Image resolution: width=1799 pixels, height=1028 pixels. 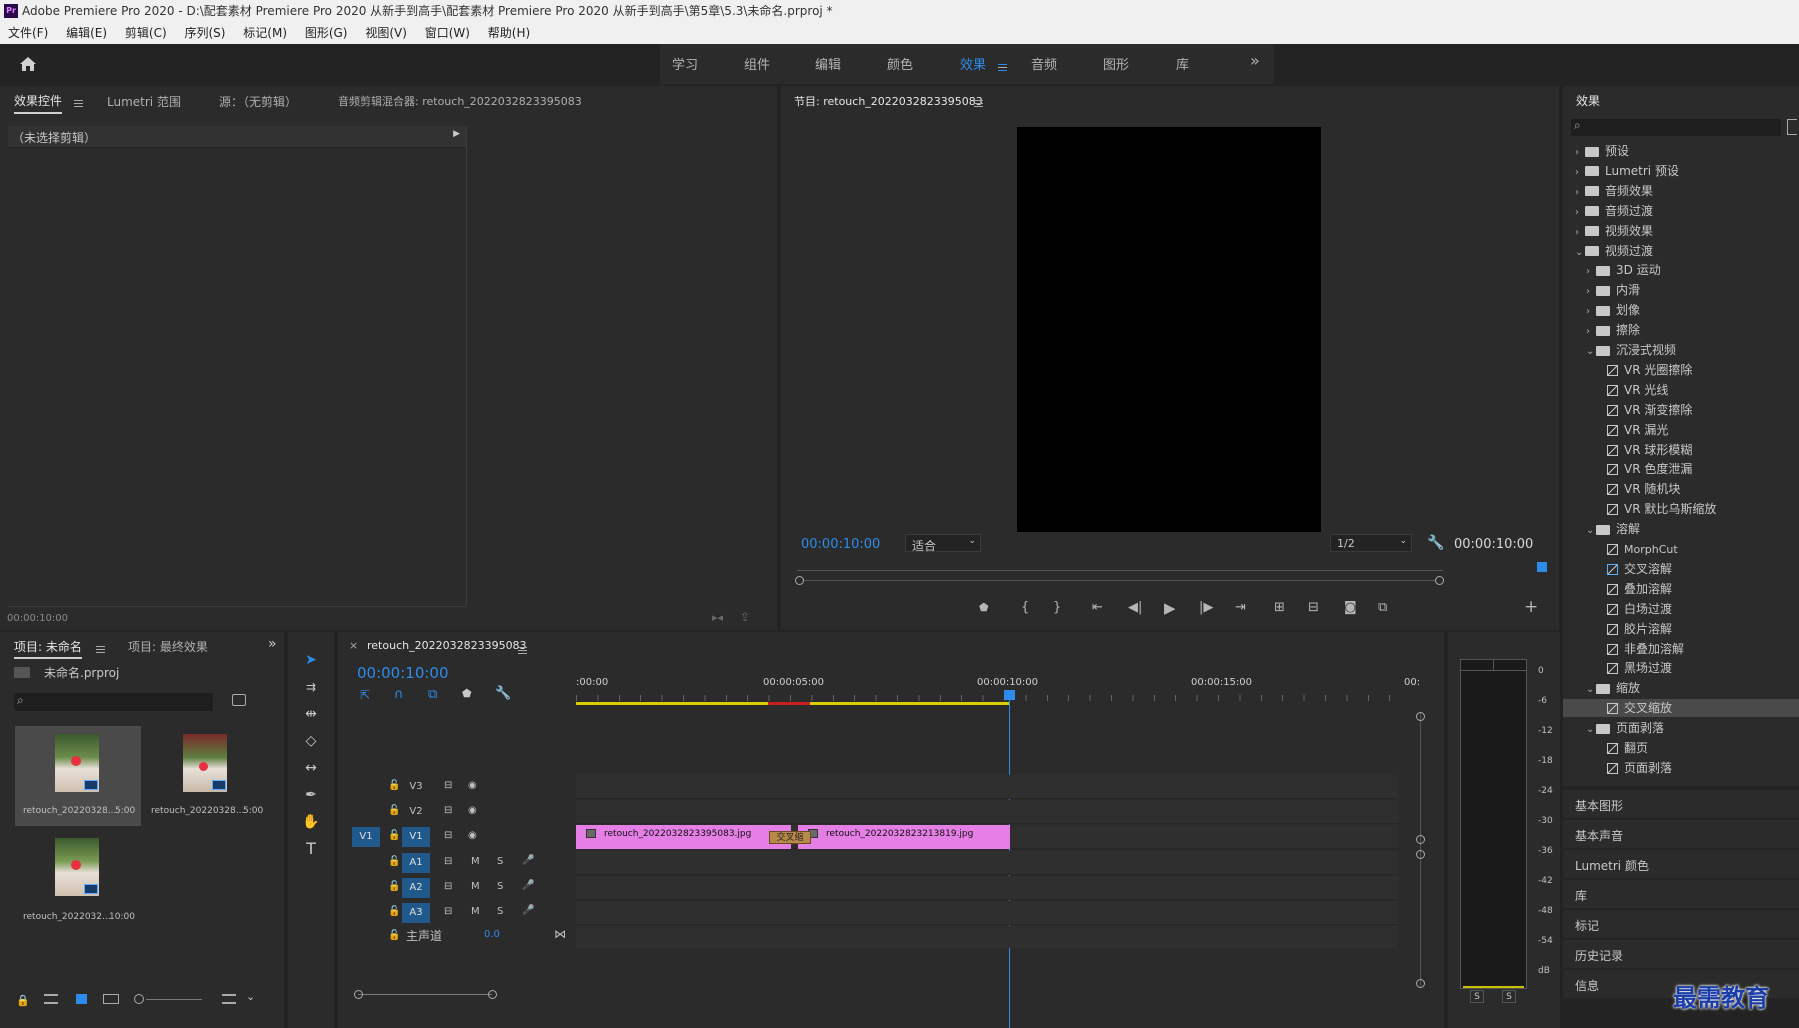 I want to click on effect-folder: › 3D 运动, so click(x=1681, y=270).